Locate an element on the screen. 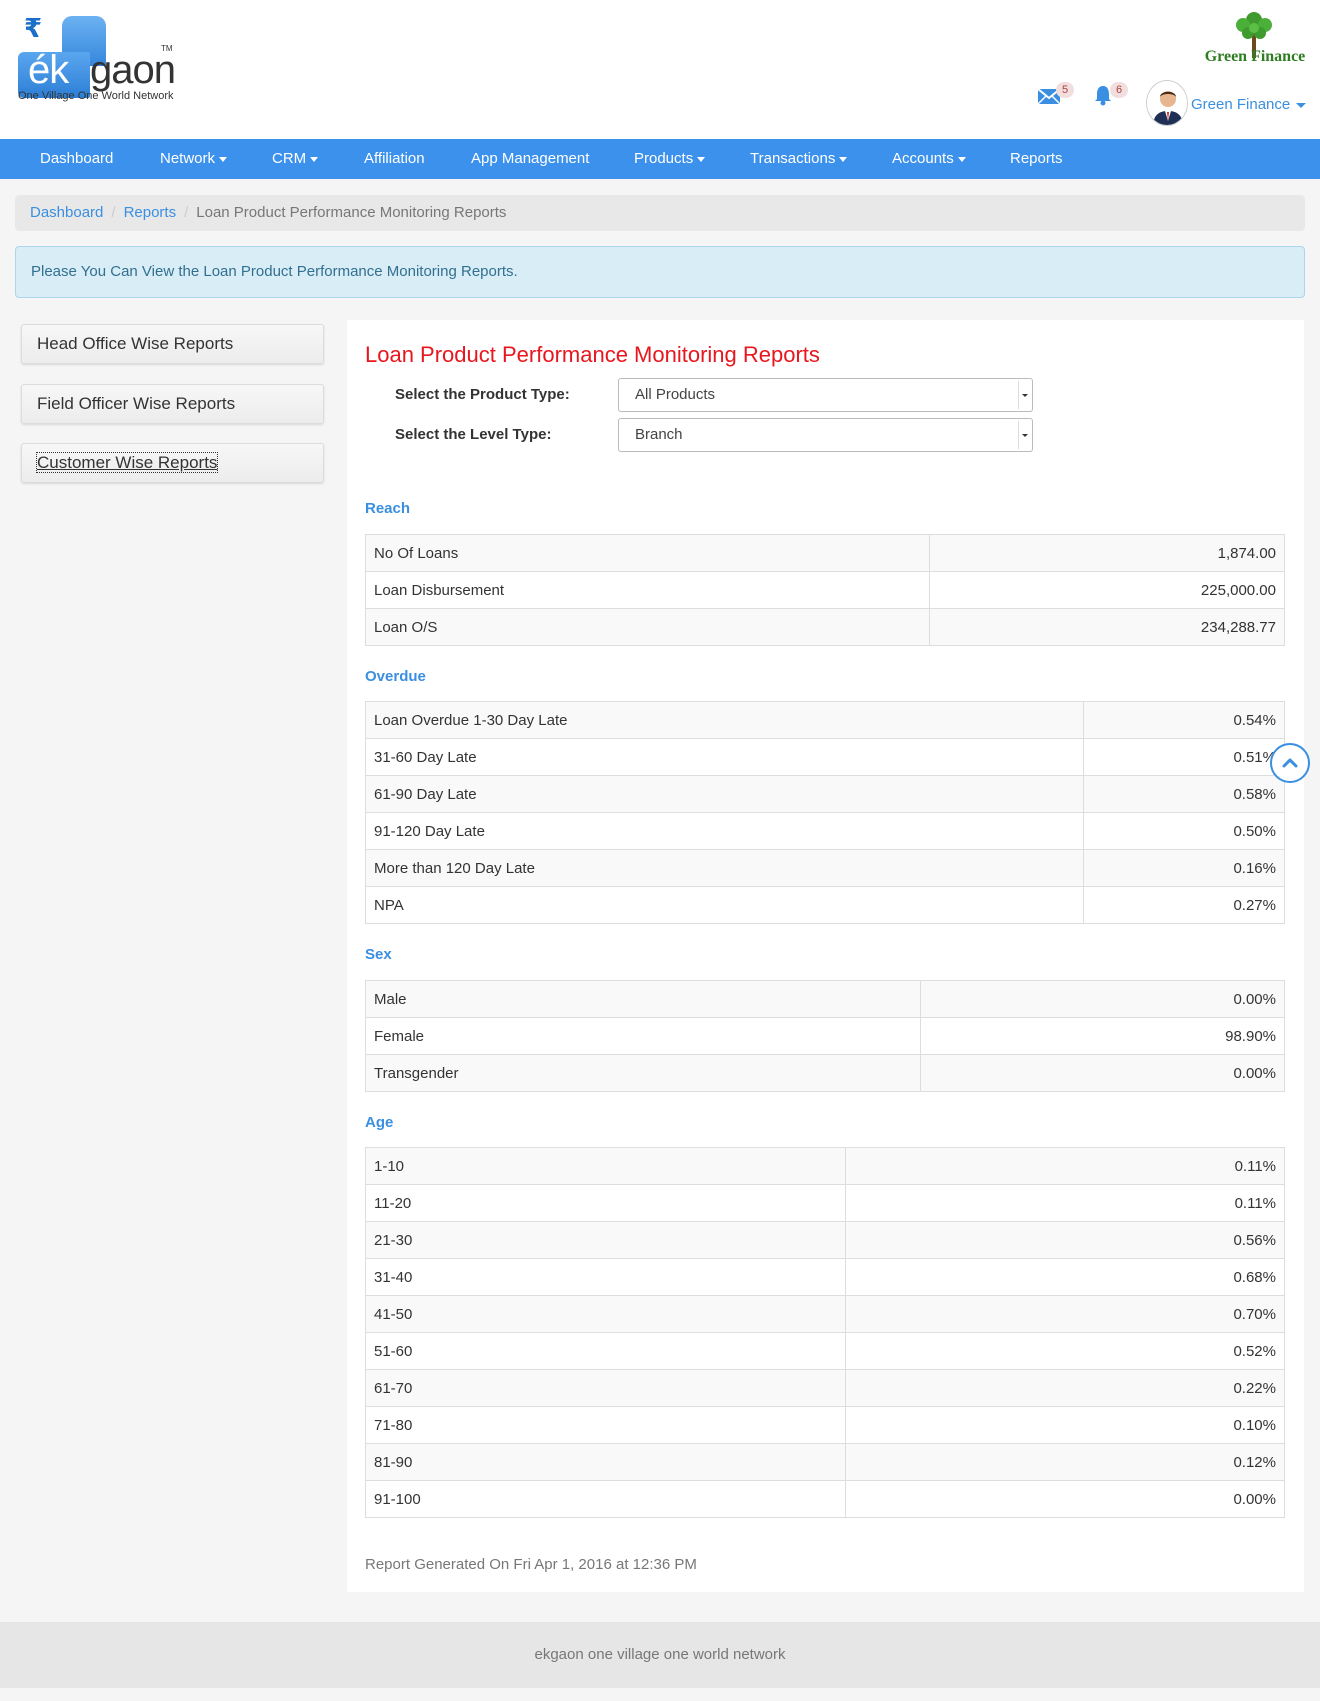 This screenshot has height=1701, width=1320. row-value: 0.16% is located at coordinates (1184, 868).